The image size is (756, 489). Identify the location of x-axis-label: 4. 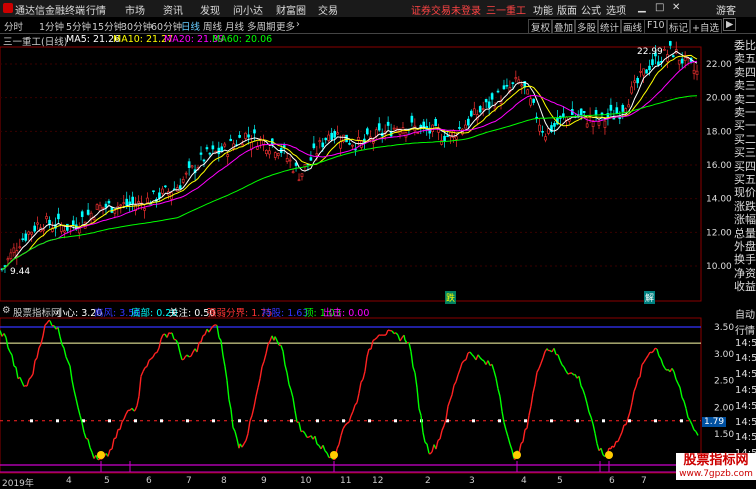
(524, 481).